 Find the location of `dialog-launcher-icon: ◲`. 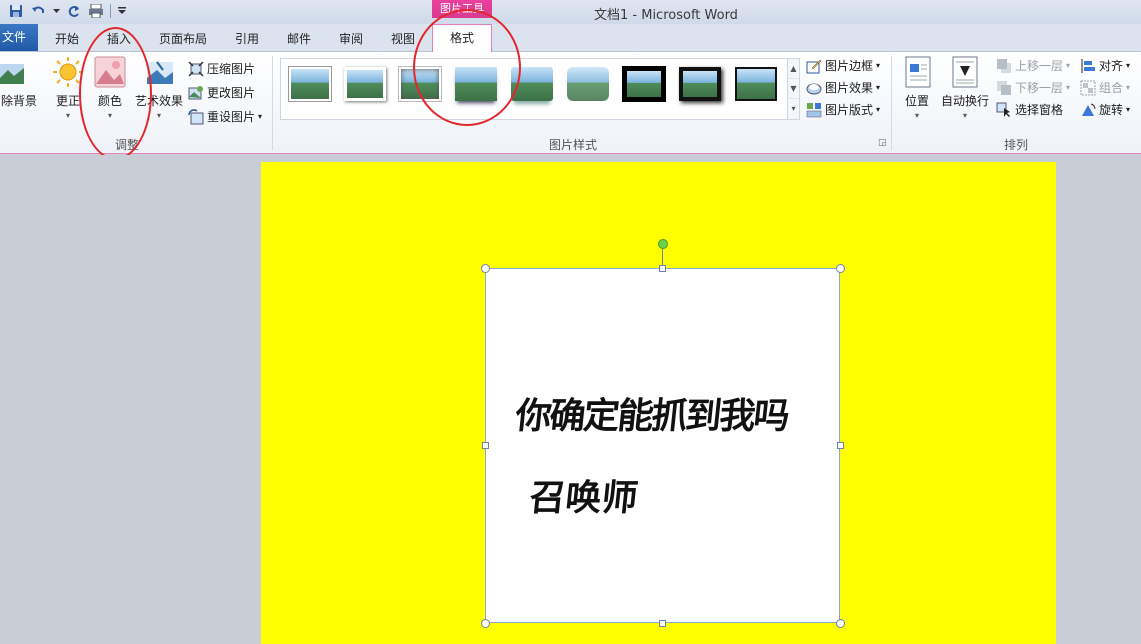

dialog-launcher-icon: ◲ is located at coordinates (882, 143).